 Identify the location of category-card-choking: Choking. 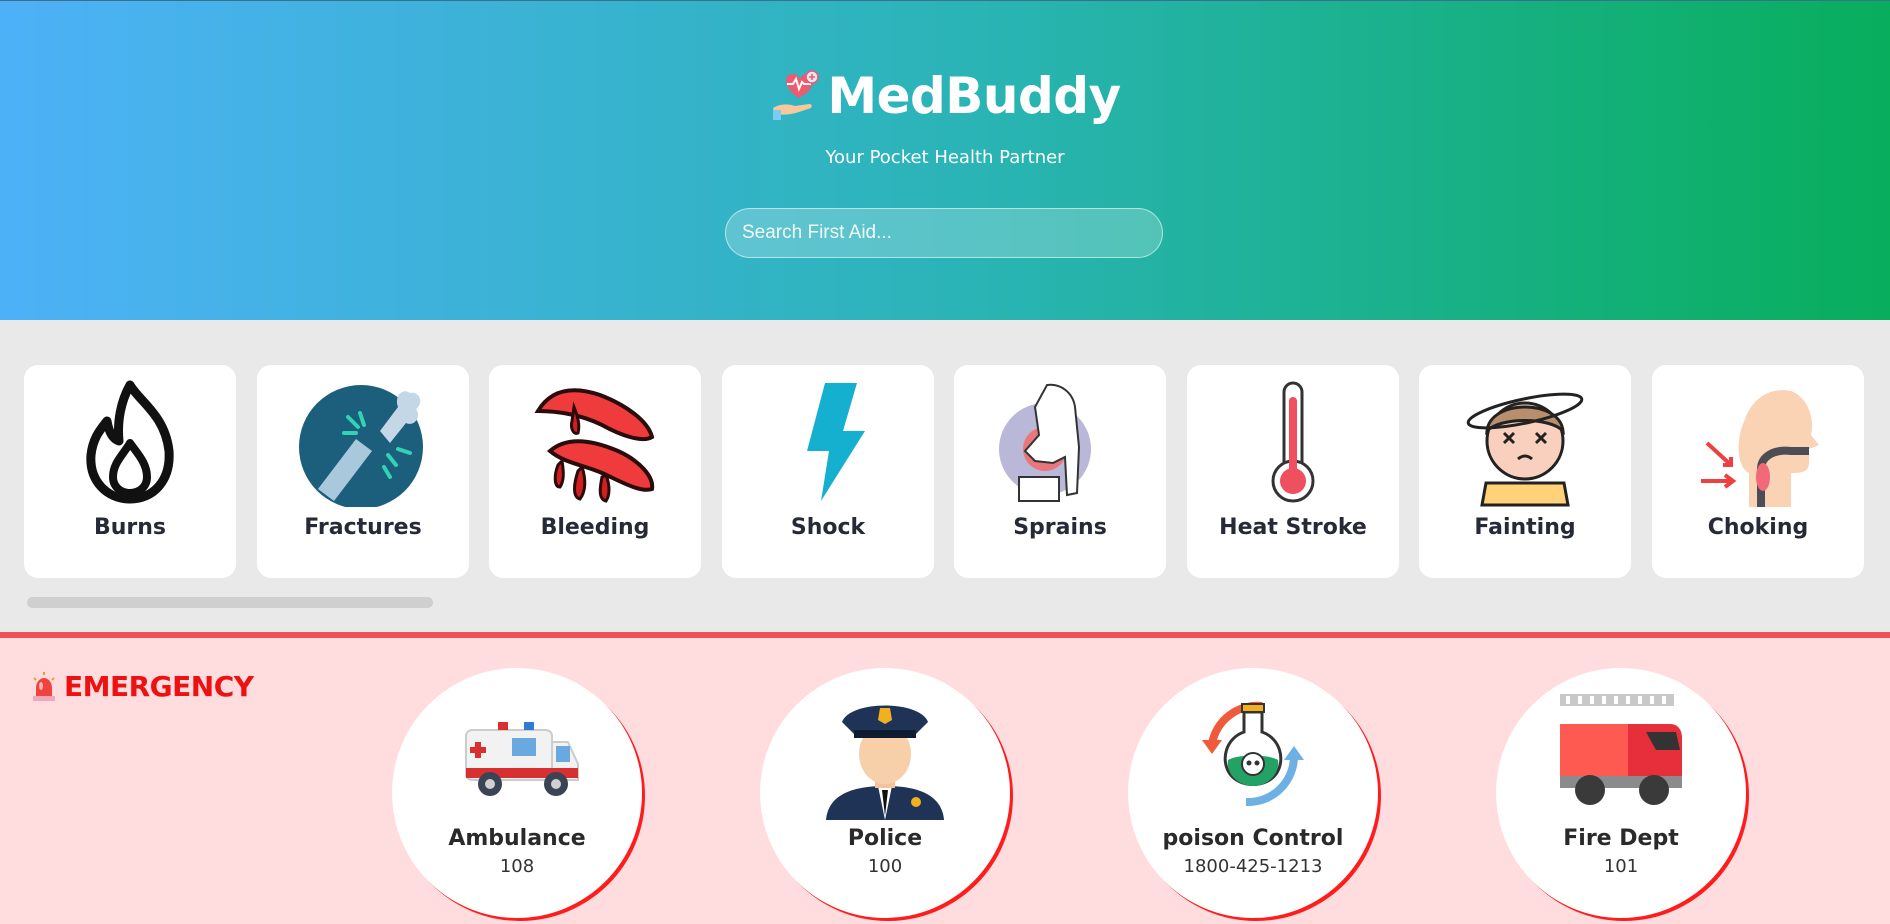
(1758, 471).